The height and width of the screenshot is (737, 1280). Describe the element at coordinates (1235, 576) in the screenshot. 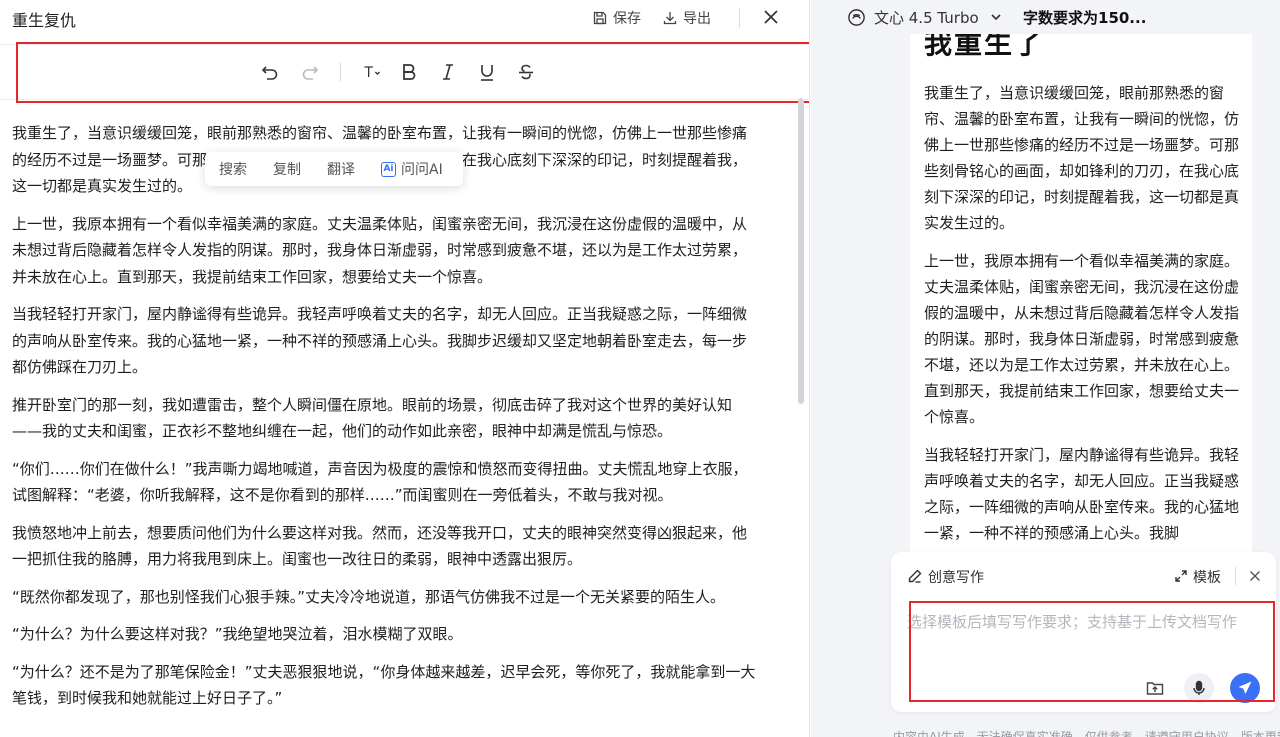

I see `composer-divider` at that location.